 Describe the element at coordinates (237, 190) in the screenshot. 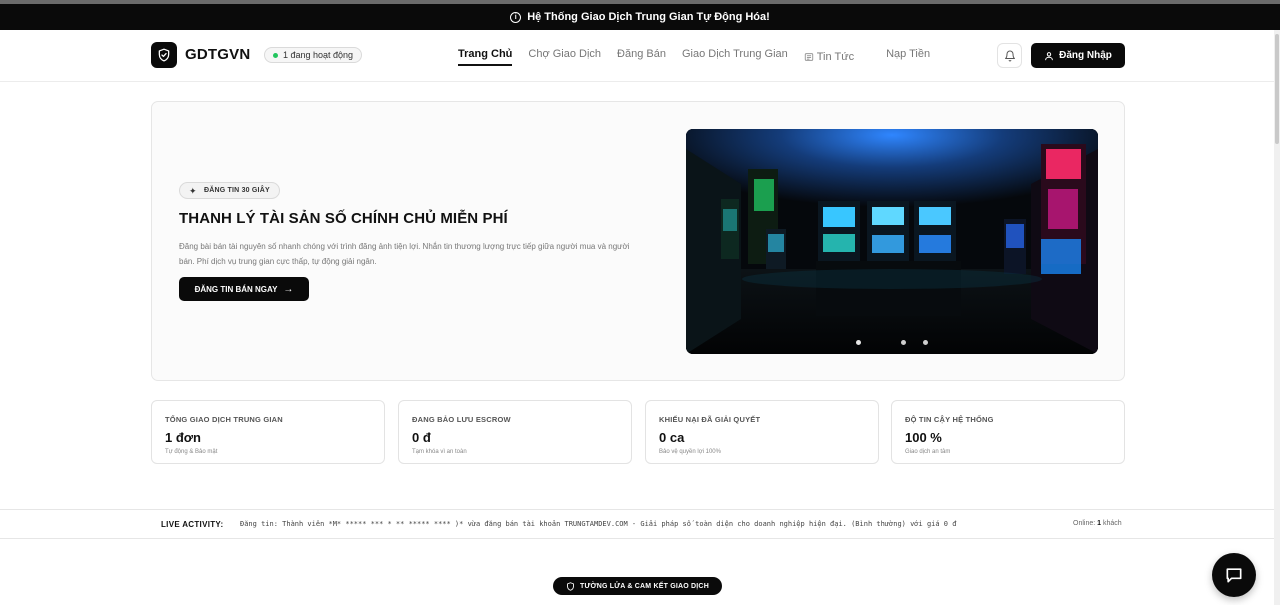

I see `hero-badge-text: ĐĂNG TIN 30 GIÂY` at that location.